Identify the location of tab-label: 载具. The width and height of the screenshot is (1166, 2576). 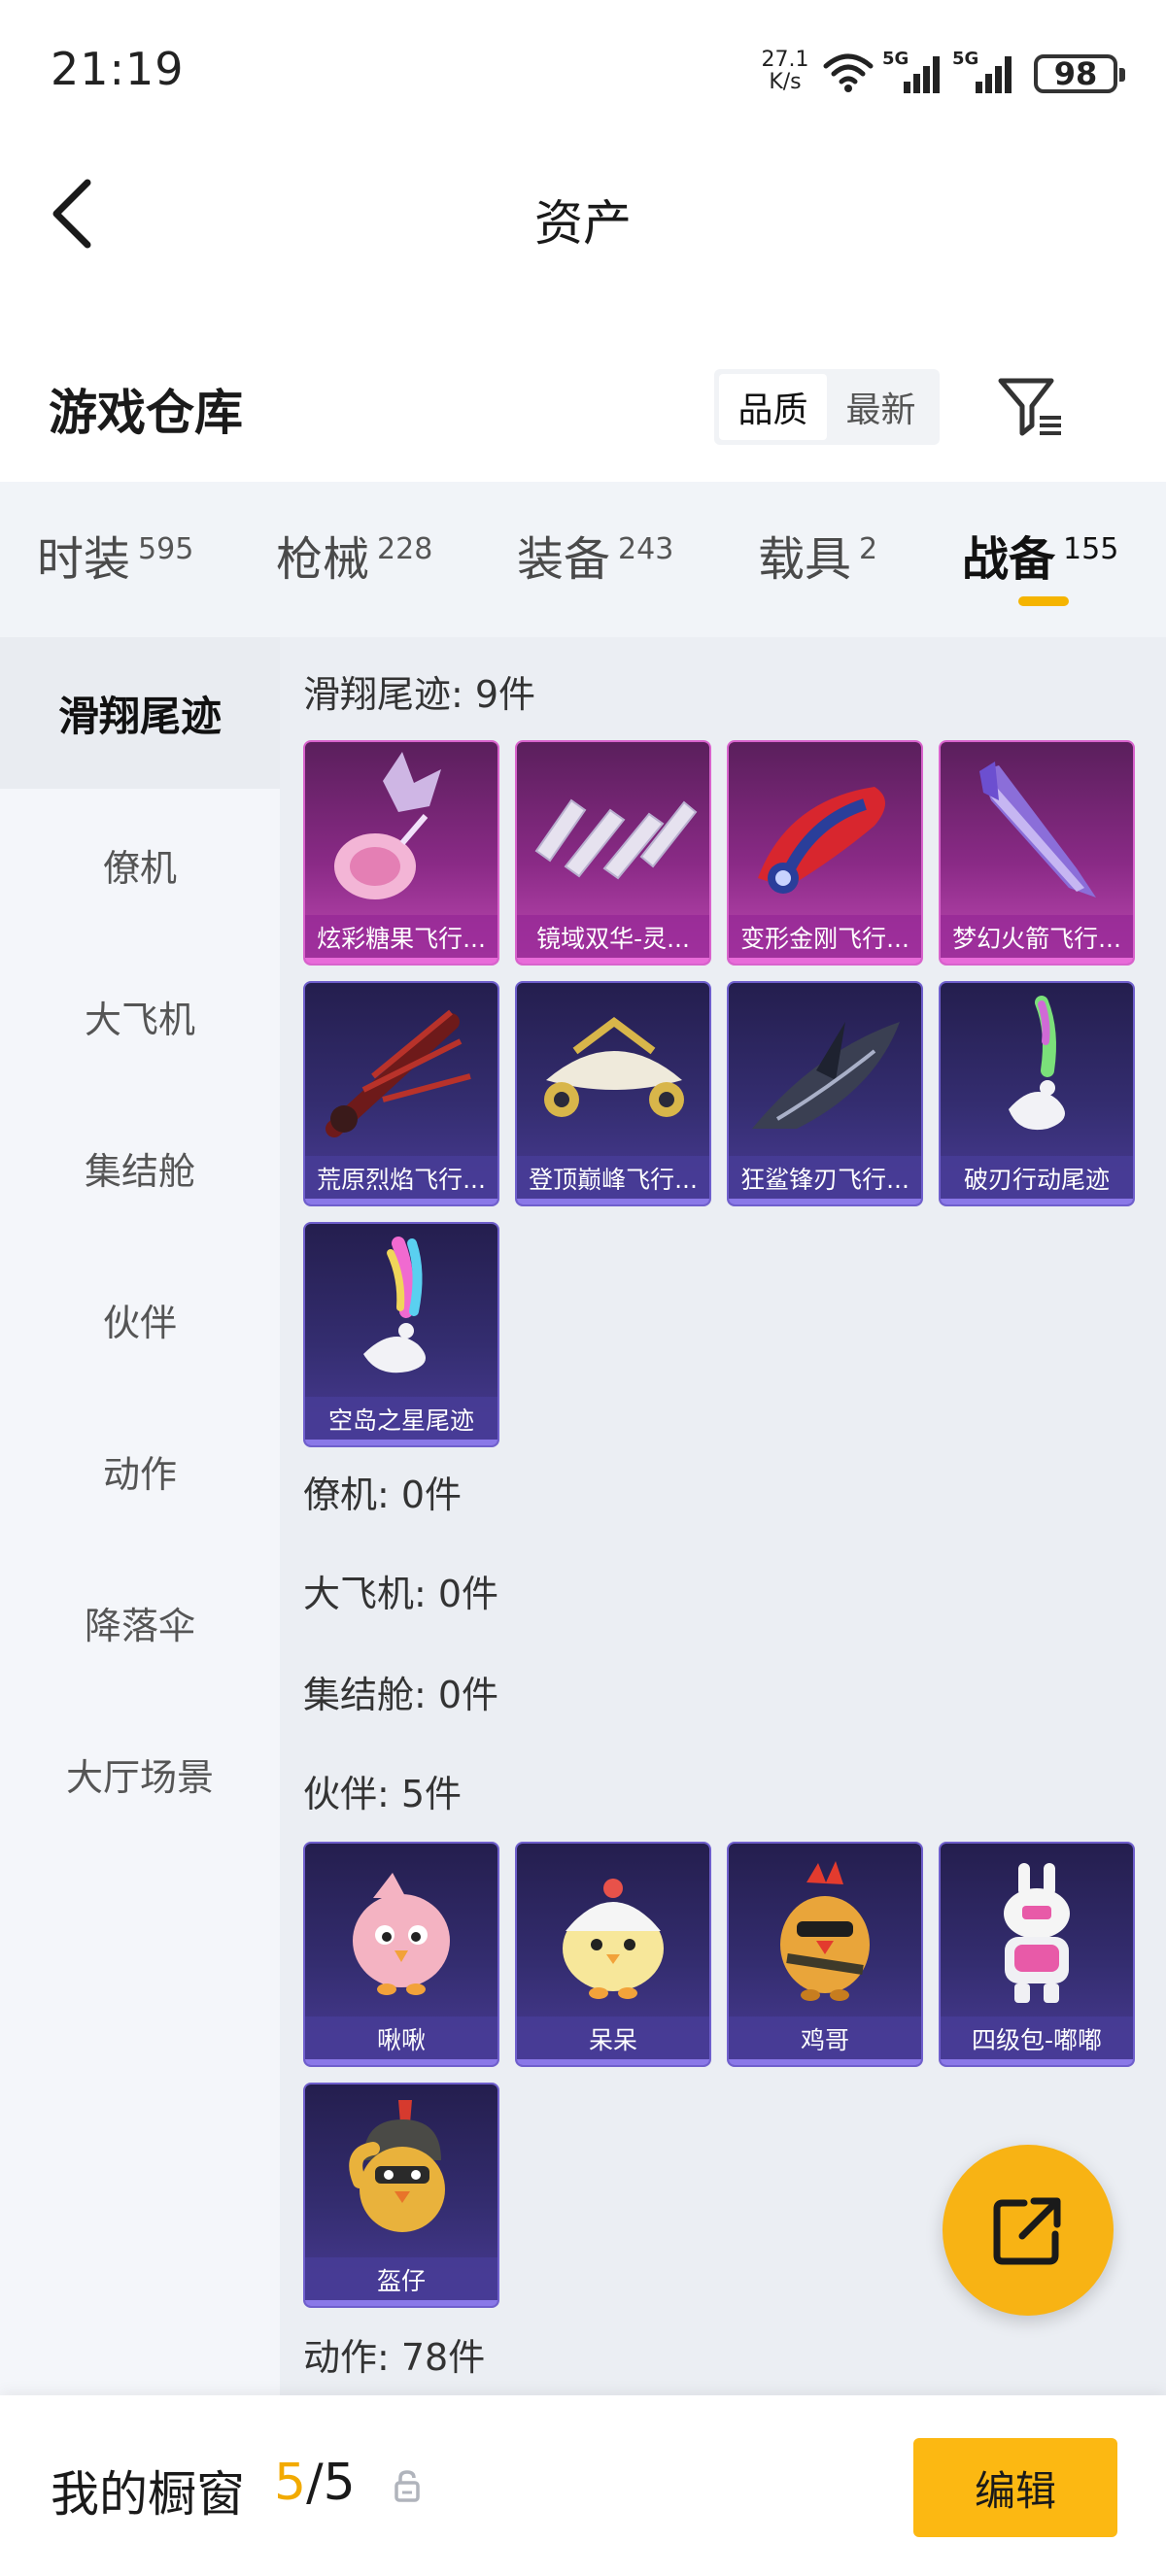
(805, 559).